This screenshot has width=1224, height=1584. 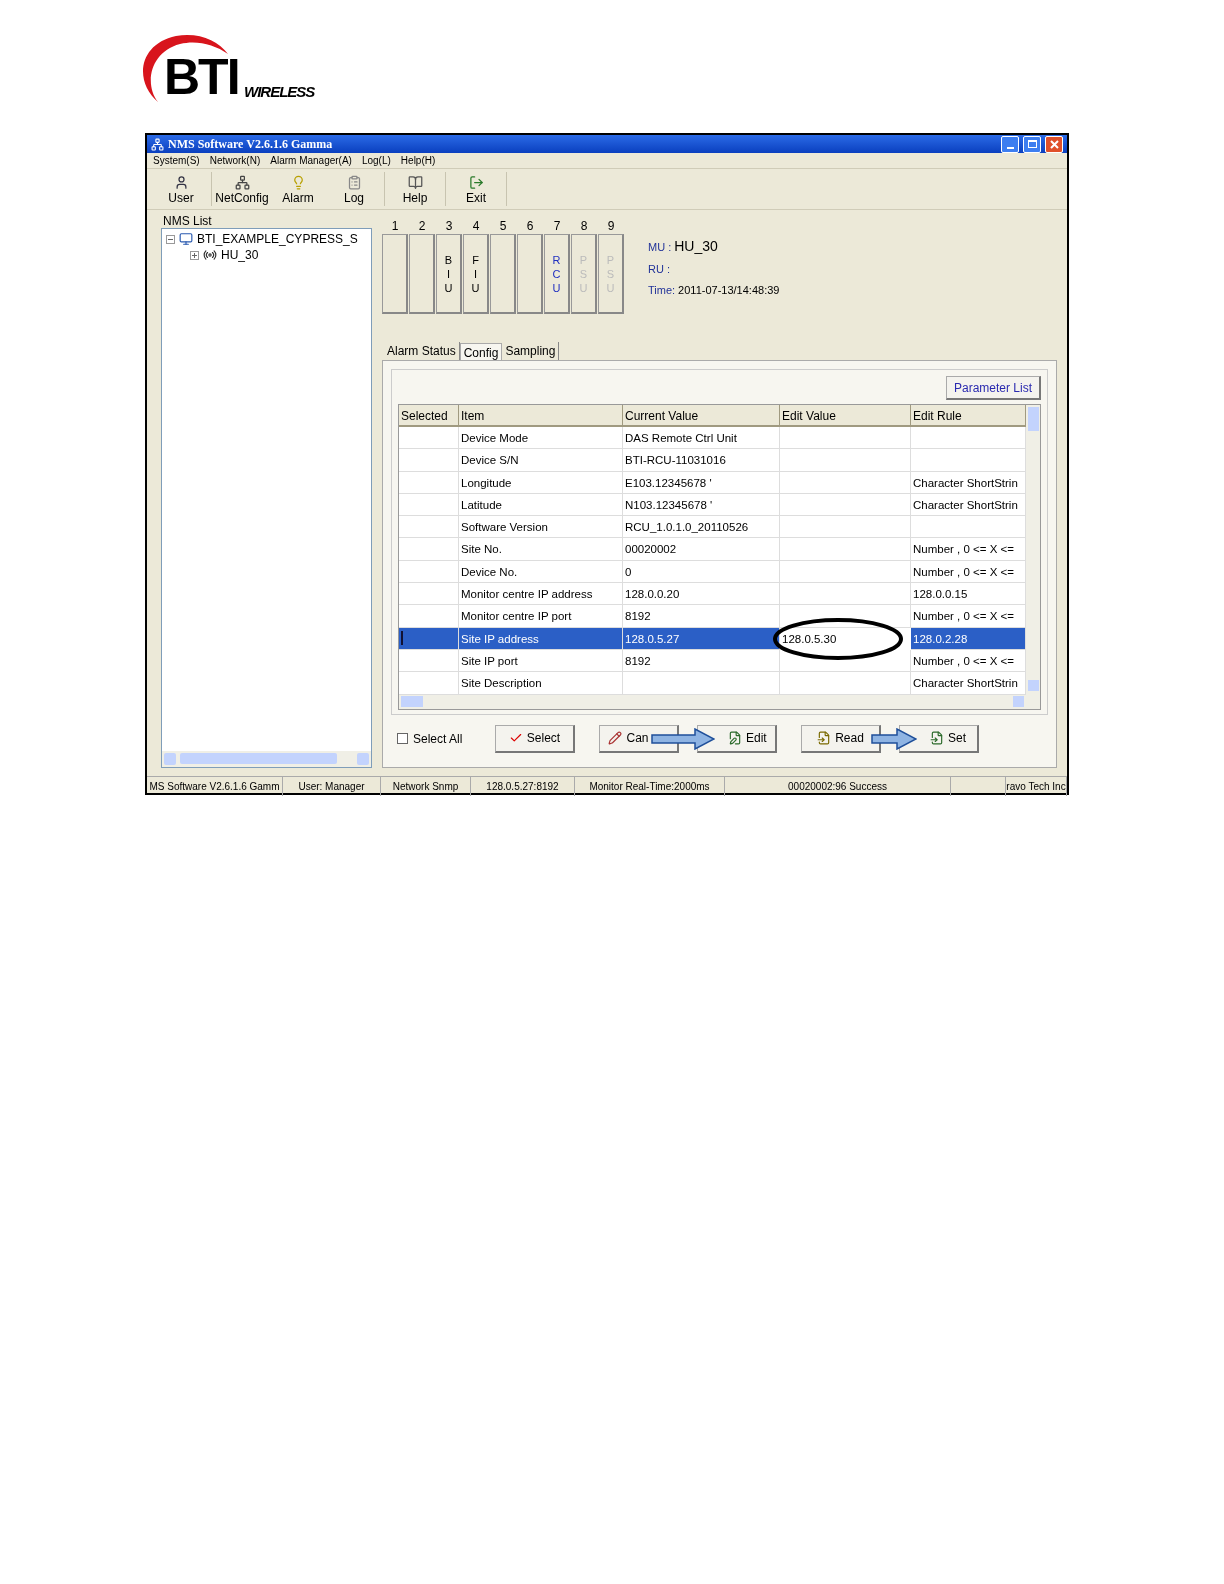 I want to click on table-row: Device Mode DAS Remote Ctrl Unit, so click(x=712, y=438).